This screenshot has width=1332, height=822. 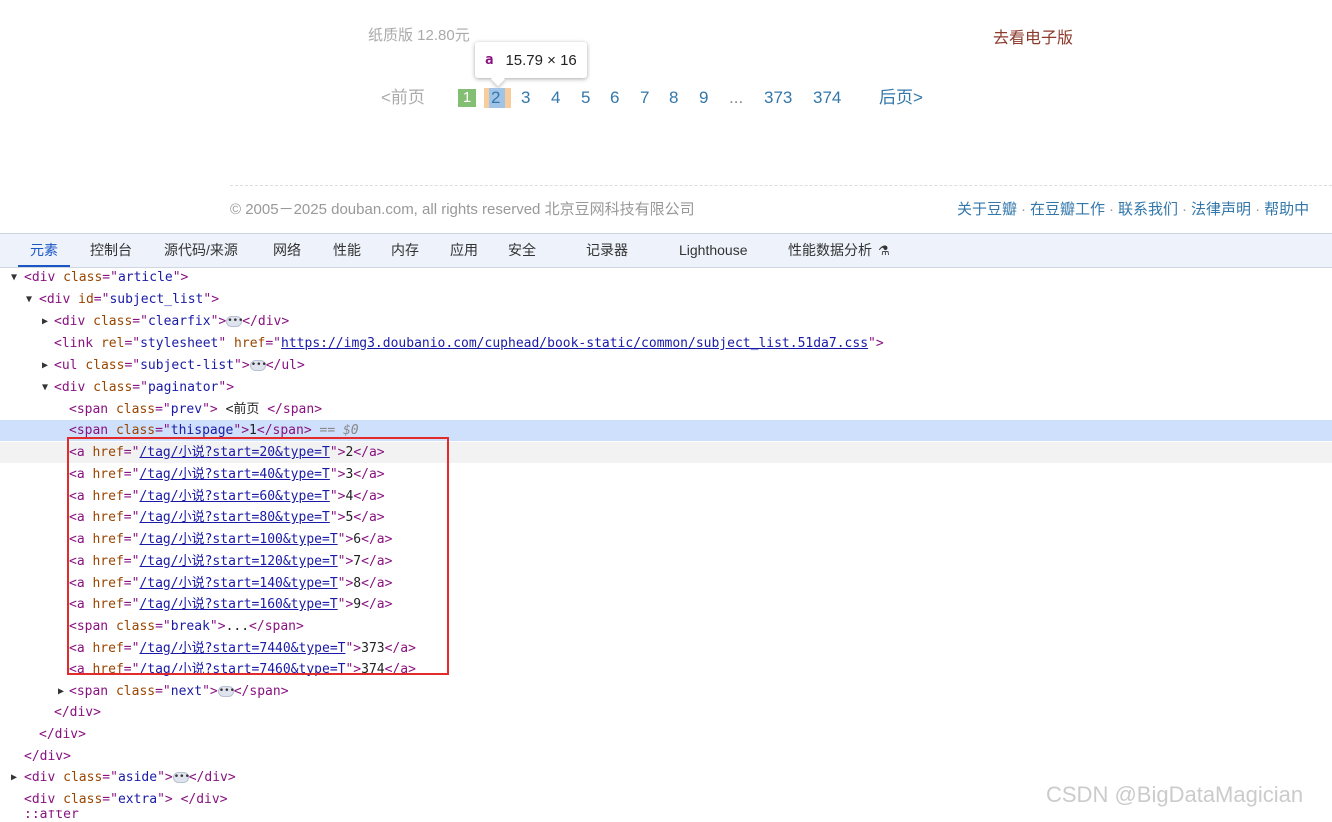 I want to click on pager-next: 后页>, so click(x=901, y=98).